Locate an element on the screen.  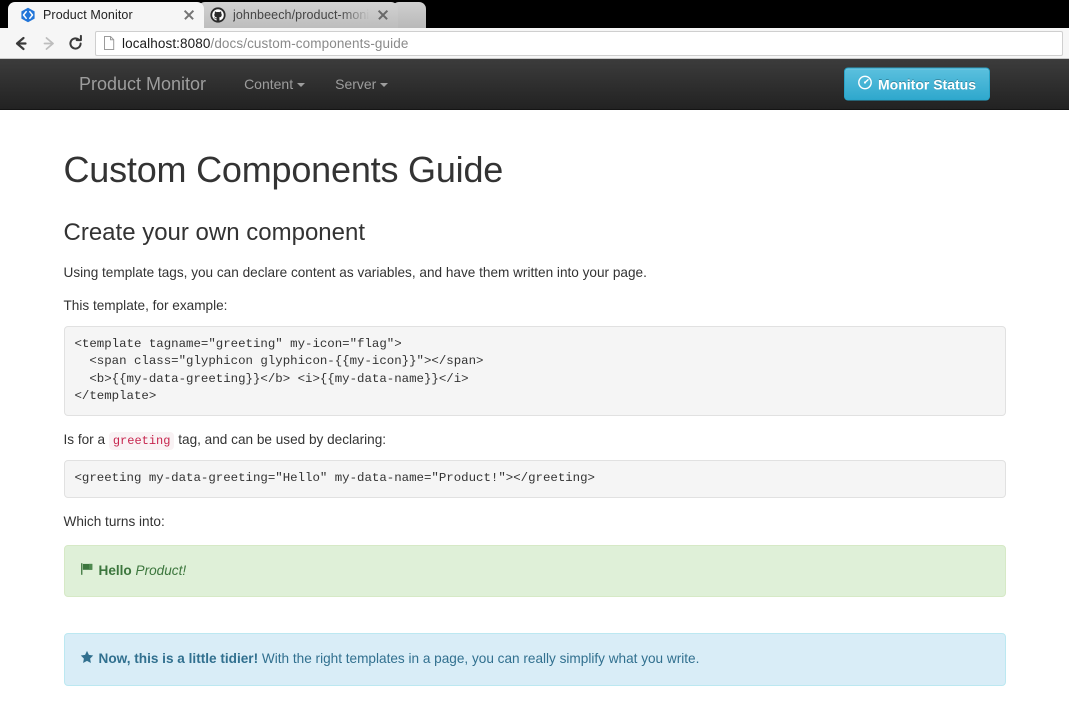
github-favicon is located at coordinates (218, 15).